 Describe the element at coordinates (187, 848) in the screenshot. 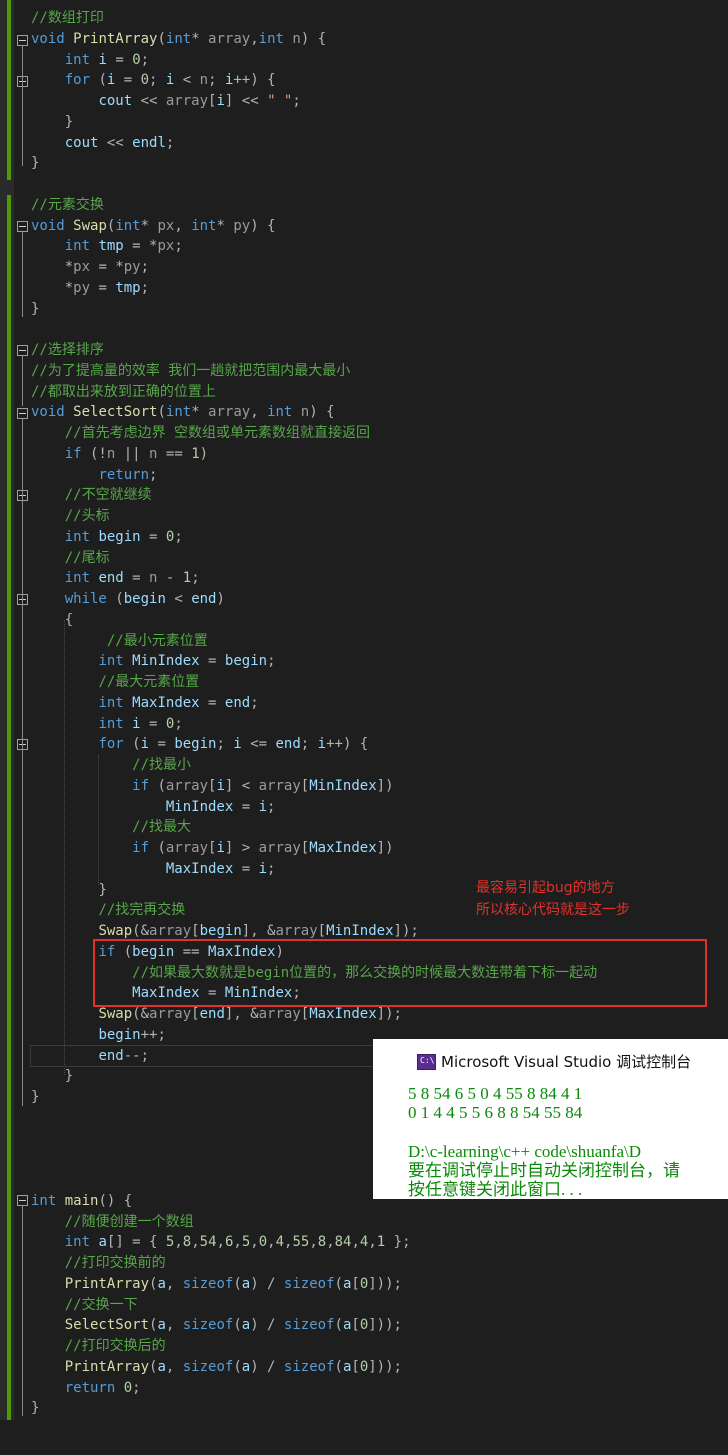

I see `code-token: array` at that location.